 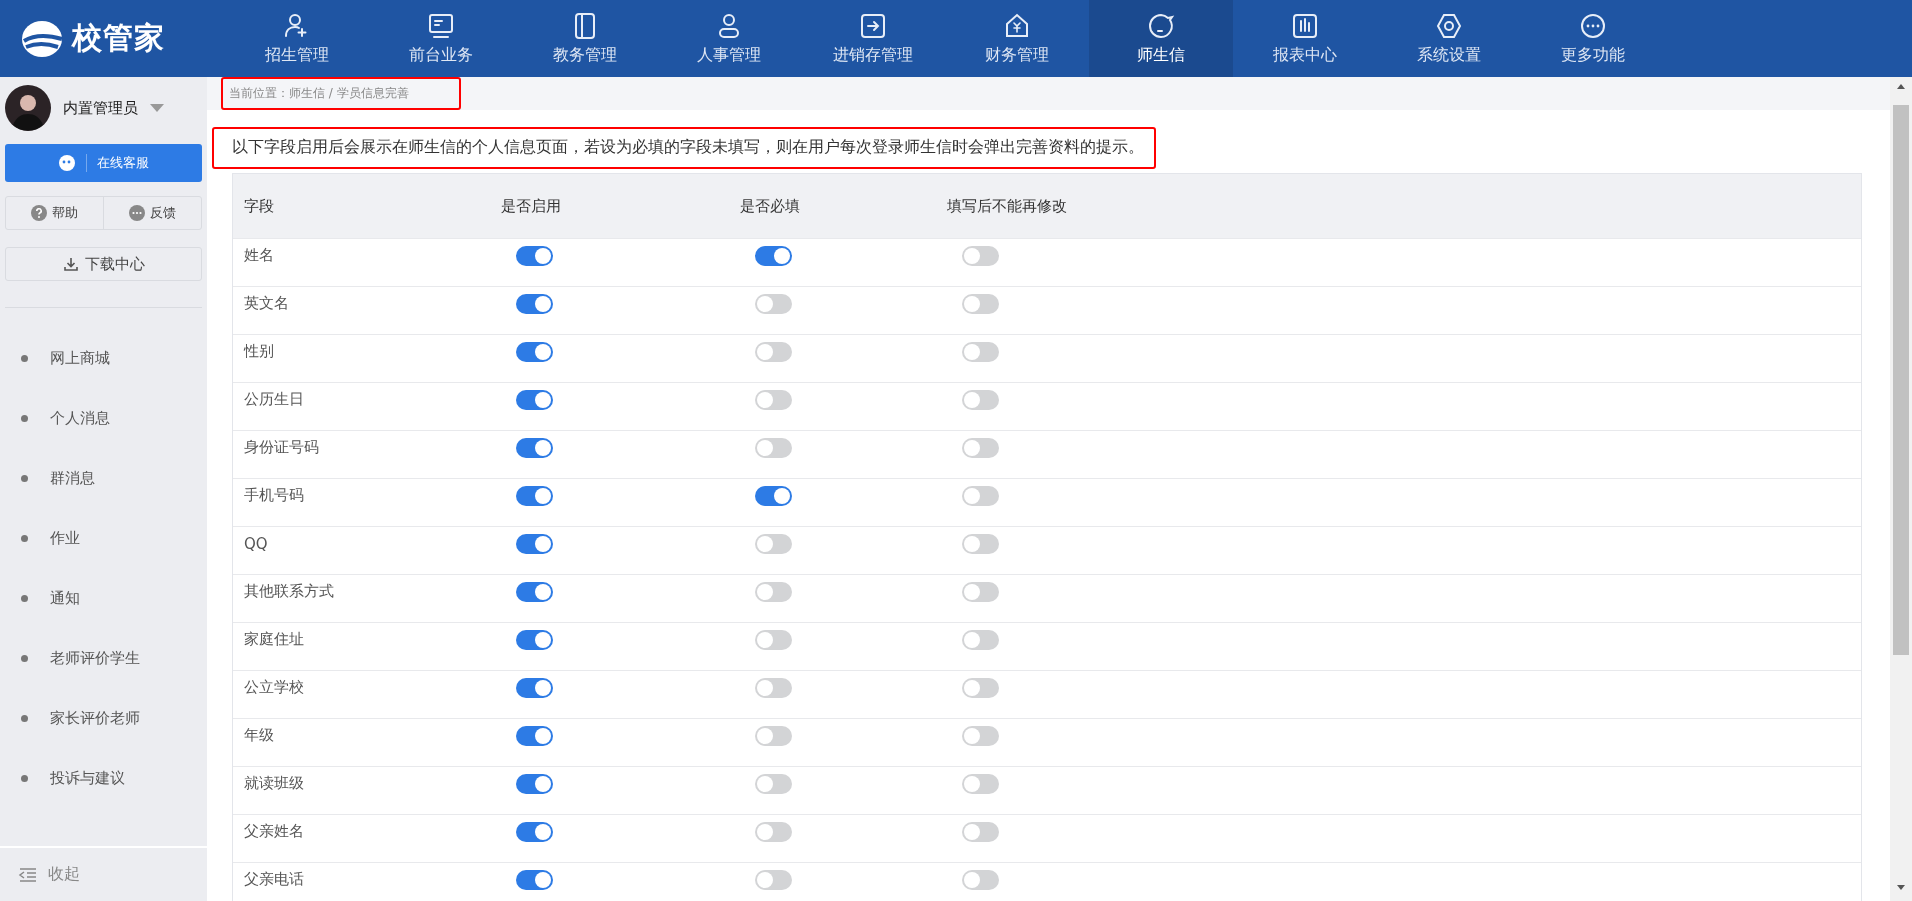 I want to click on field-name: 姓名, so click(x=259, y=256).